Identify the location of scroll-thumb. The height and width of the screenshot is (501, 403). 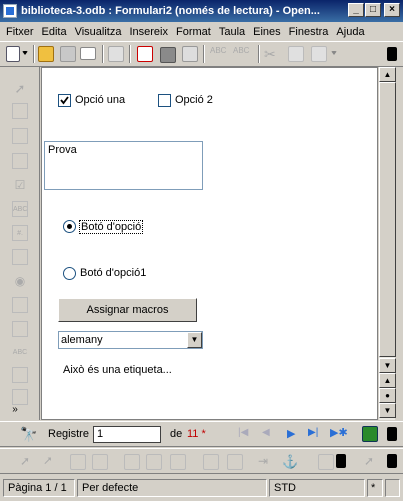
(387, 219).